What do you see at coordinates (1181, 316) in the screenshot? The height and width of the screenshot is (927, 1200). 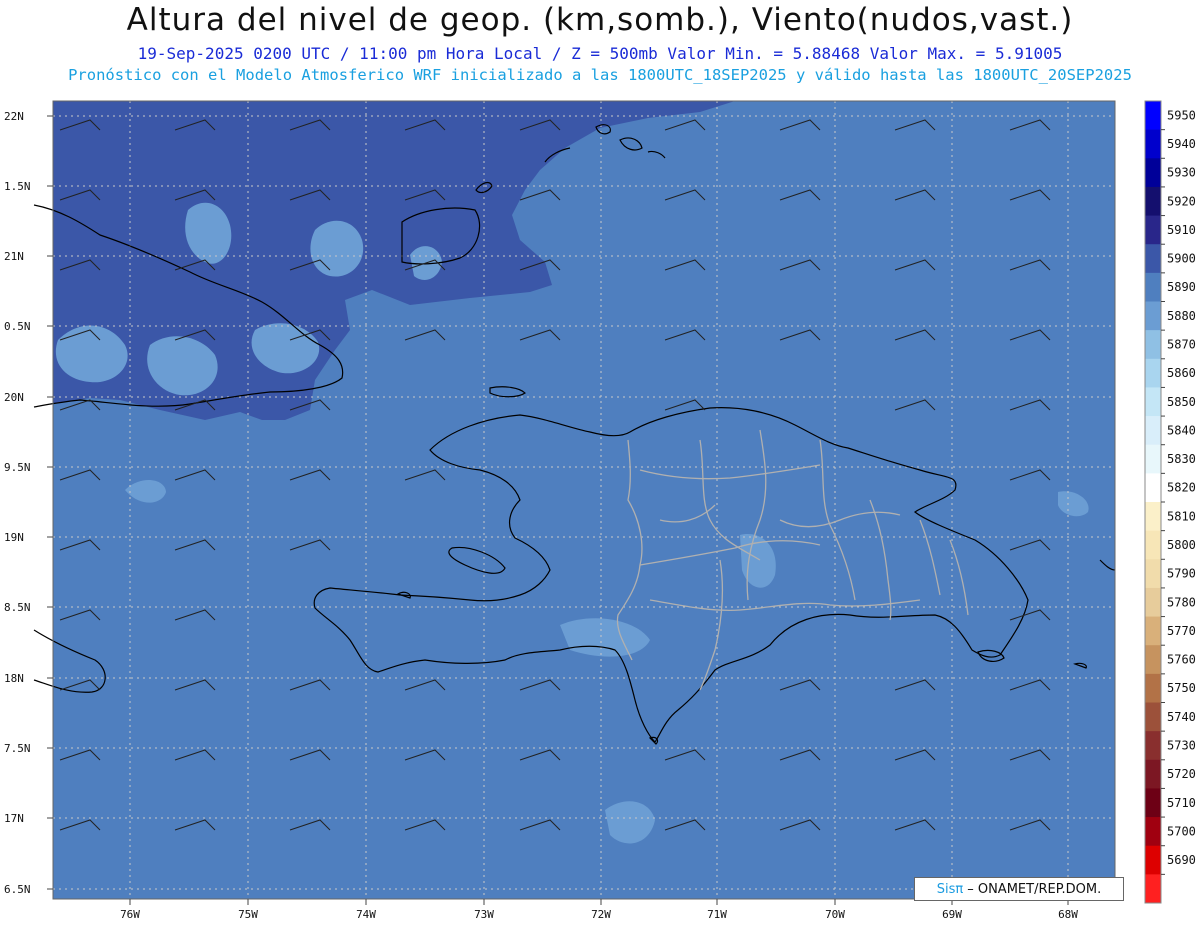 I see `colorbar-label: 5880` at bounding box center [1181, 316].